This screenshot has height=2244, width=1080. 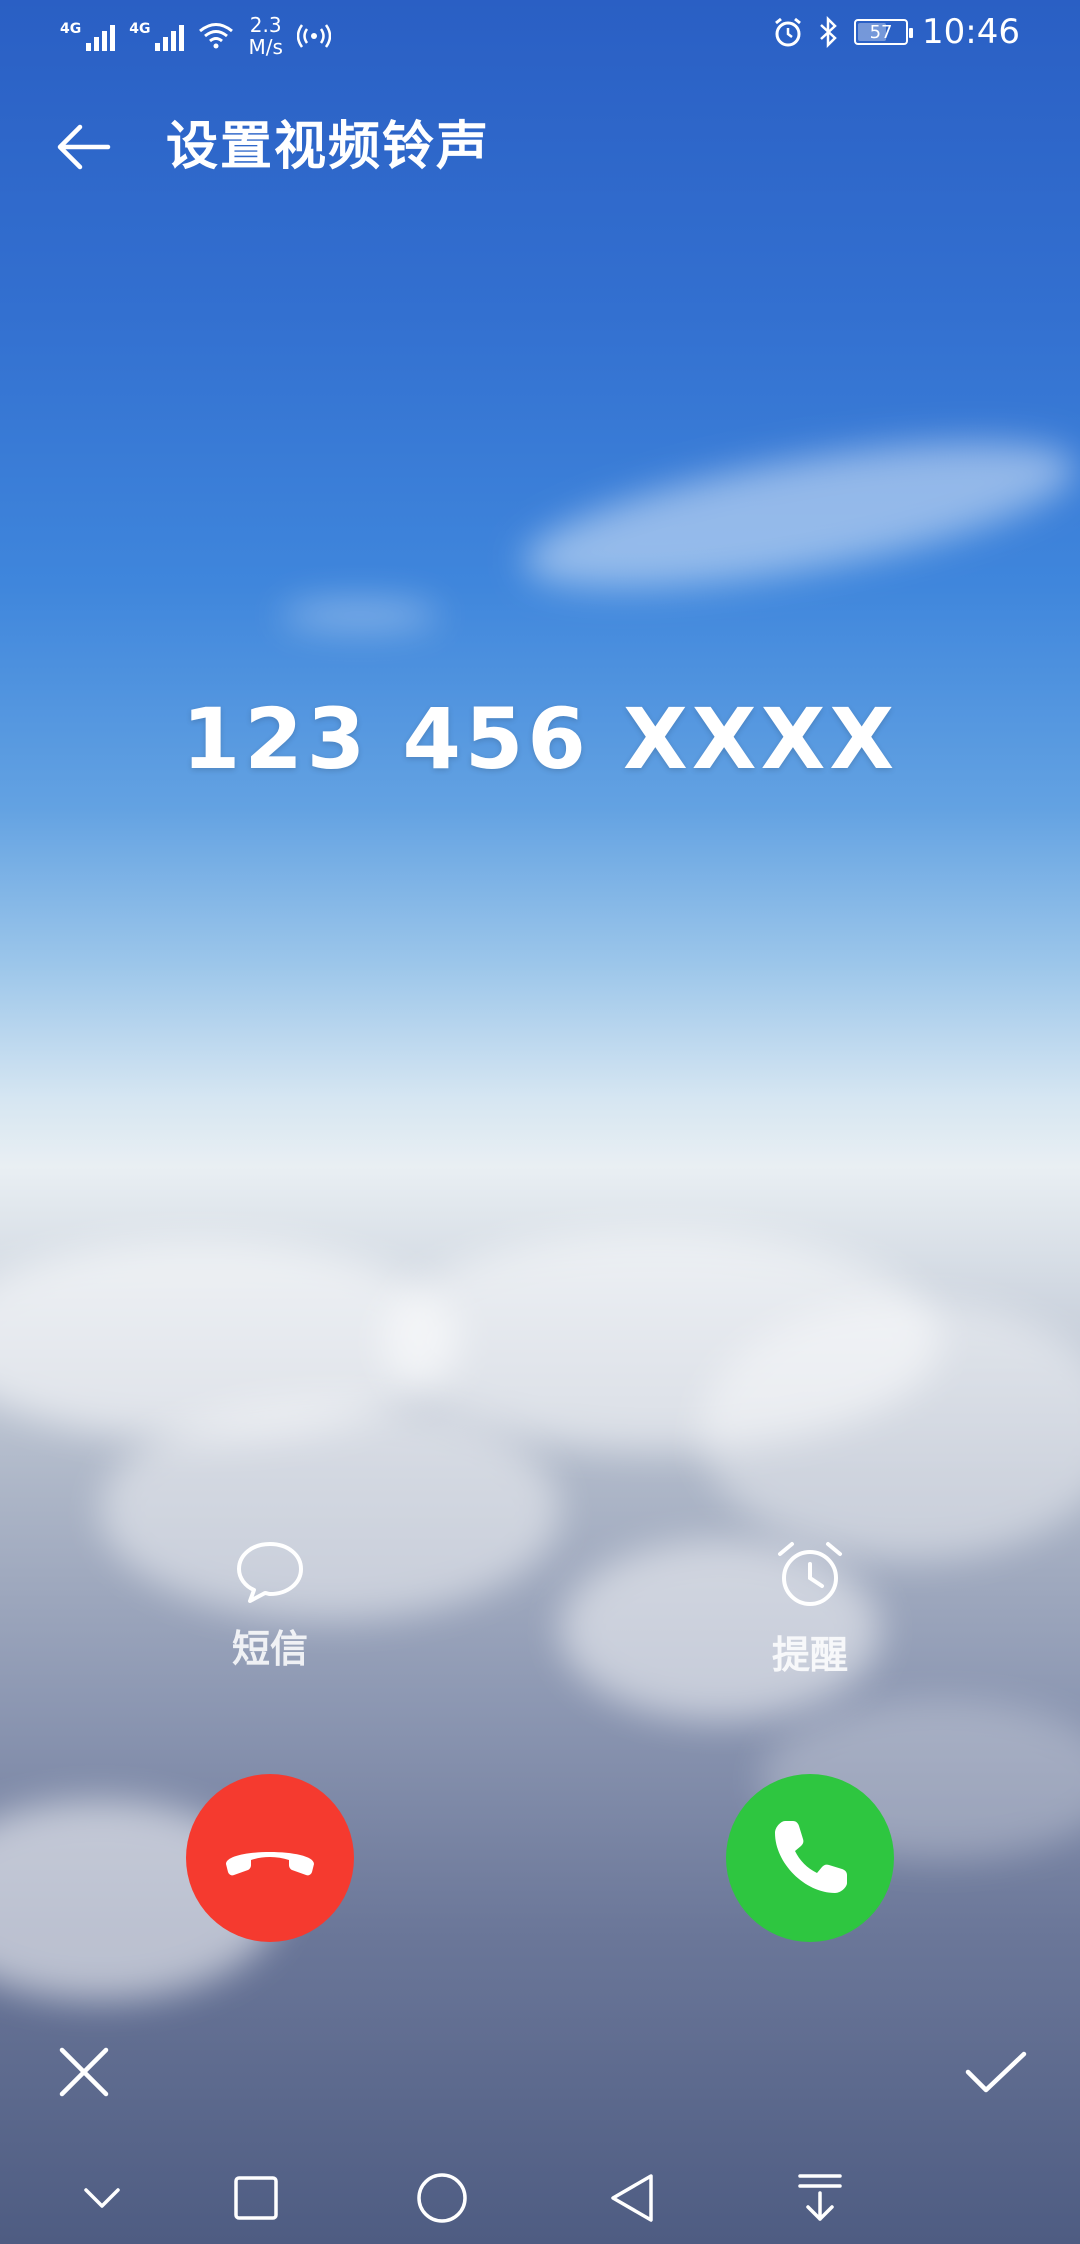 I want to click on decline-call-button, so click(x=270, y=1858).